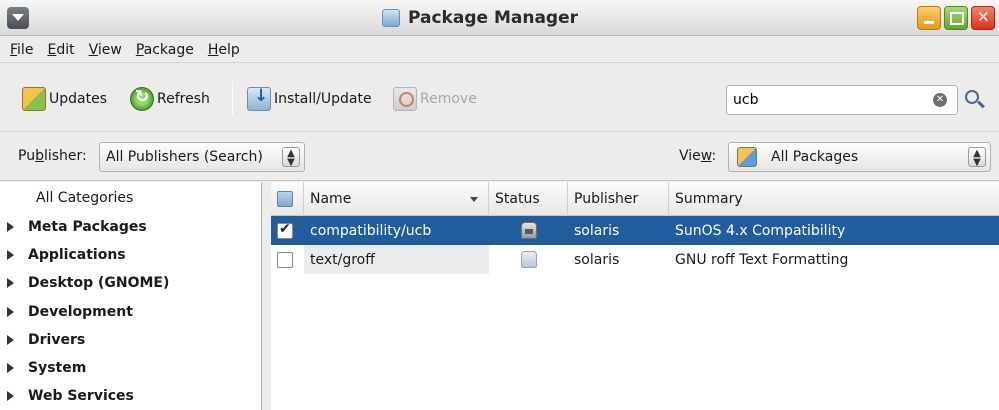  What do you see at coordinates (929, 18) in the screenshot?
I see `minimize-button` at bounding box center [929, 18].